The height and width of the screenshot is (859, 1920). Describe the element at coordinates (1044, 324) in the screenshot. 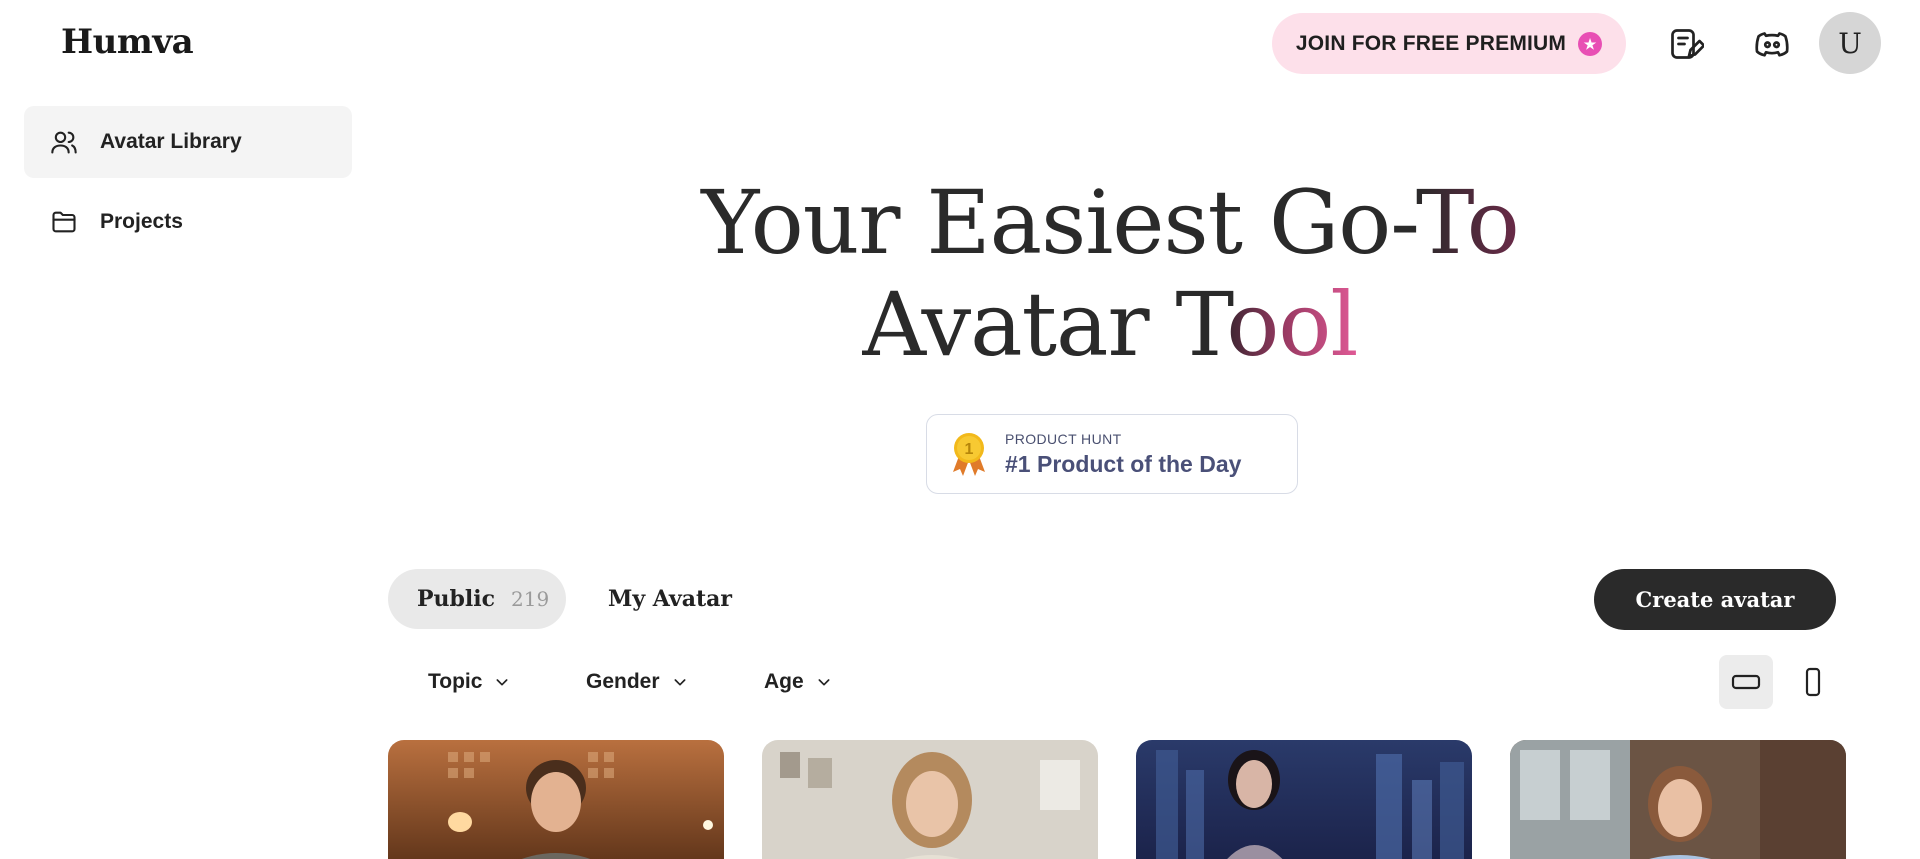

I see `hero-line2: Avatar T` at that location.